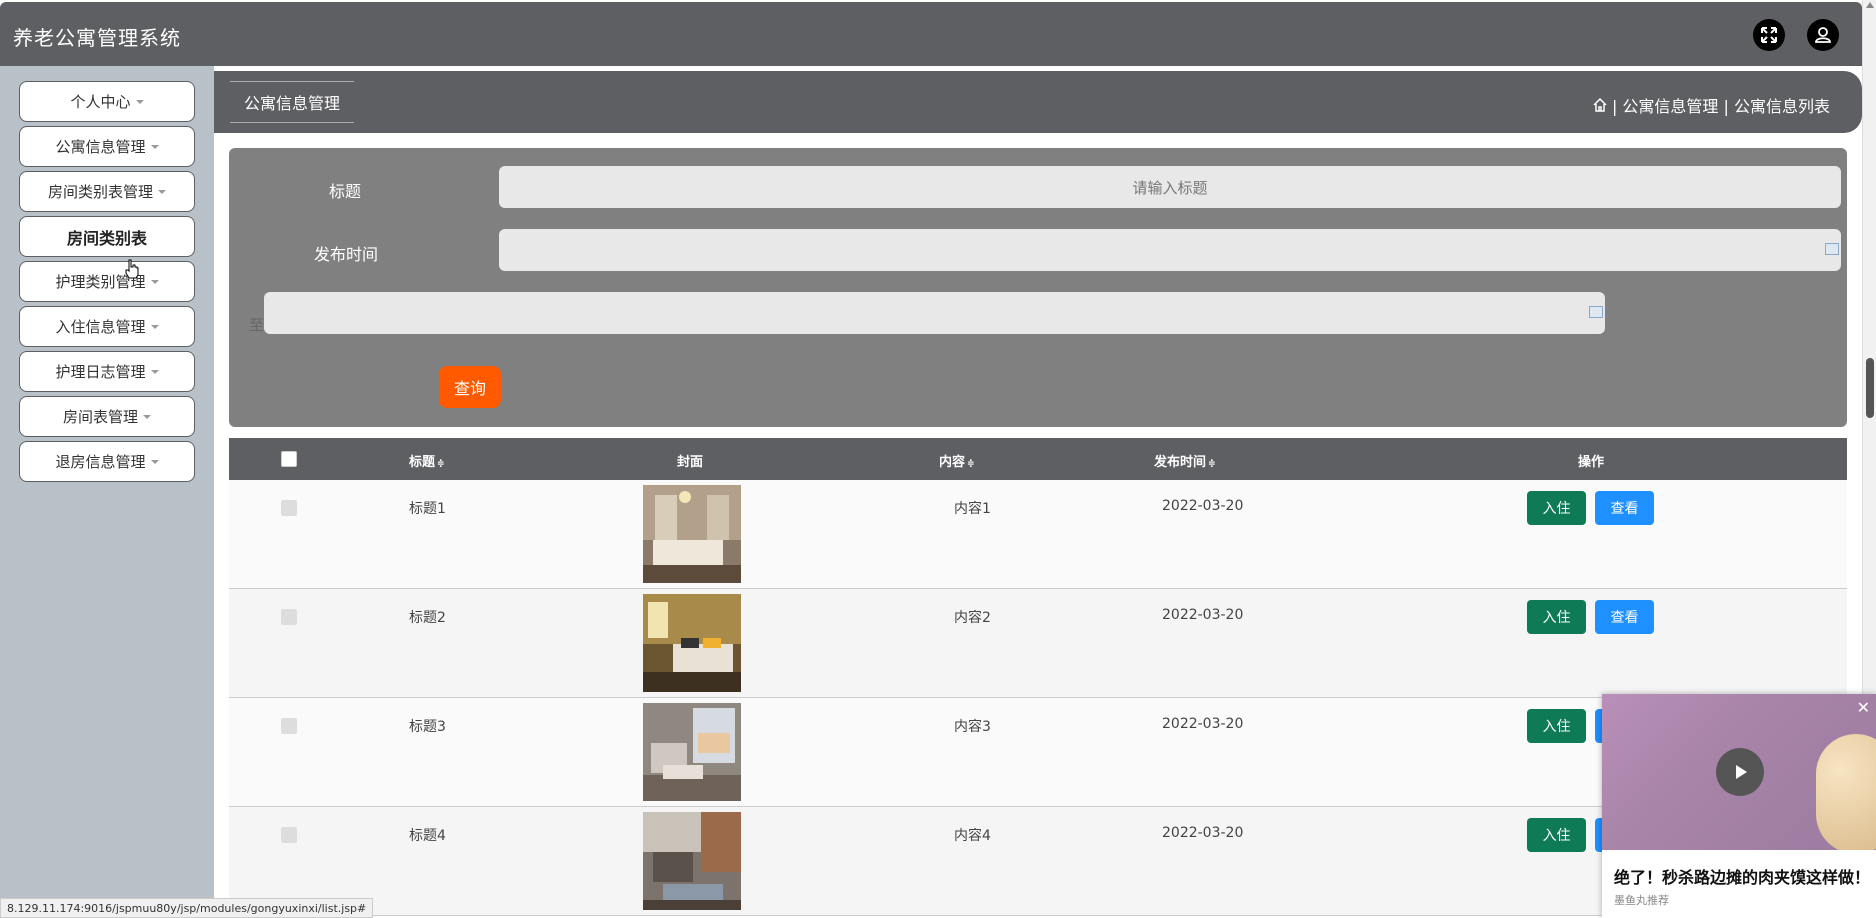 Image resolution: width=1876 pixels, height=918 pixels. I want to click on app-title: 养老公寓管理系统, so click(97, 38).